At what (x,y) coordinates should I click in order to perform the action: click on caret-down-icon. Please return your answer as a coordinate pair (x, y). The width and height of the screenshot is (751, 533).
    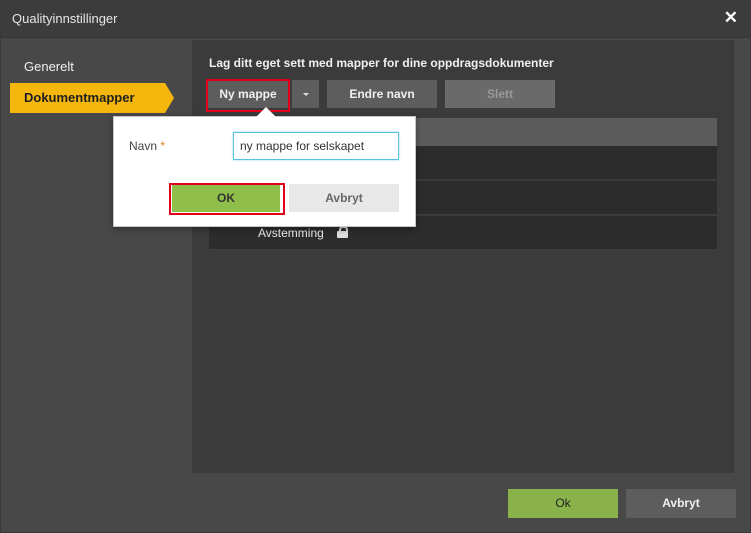
    Looking at the image, I should click on (305, 95).